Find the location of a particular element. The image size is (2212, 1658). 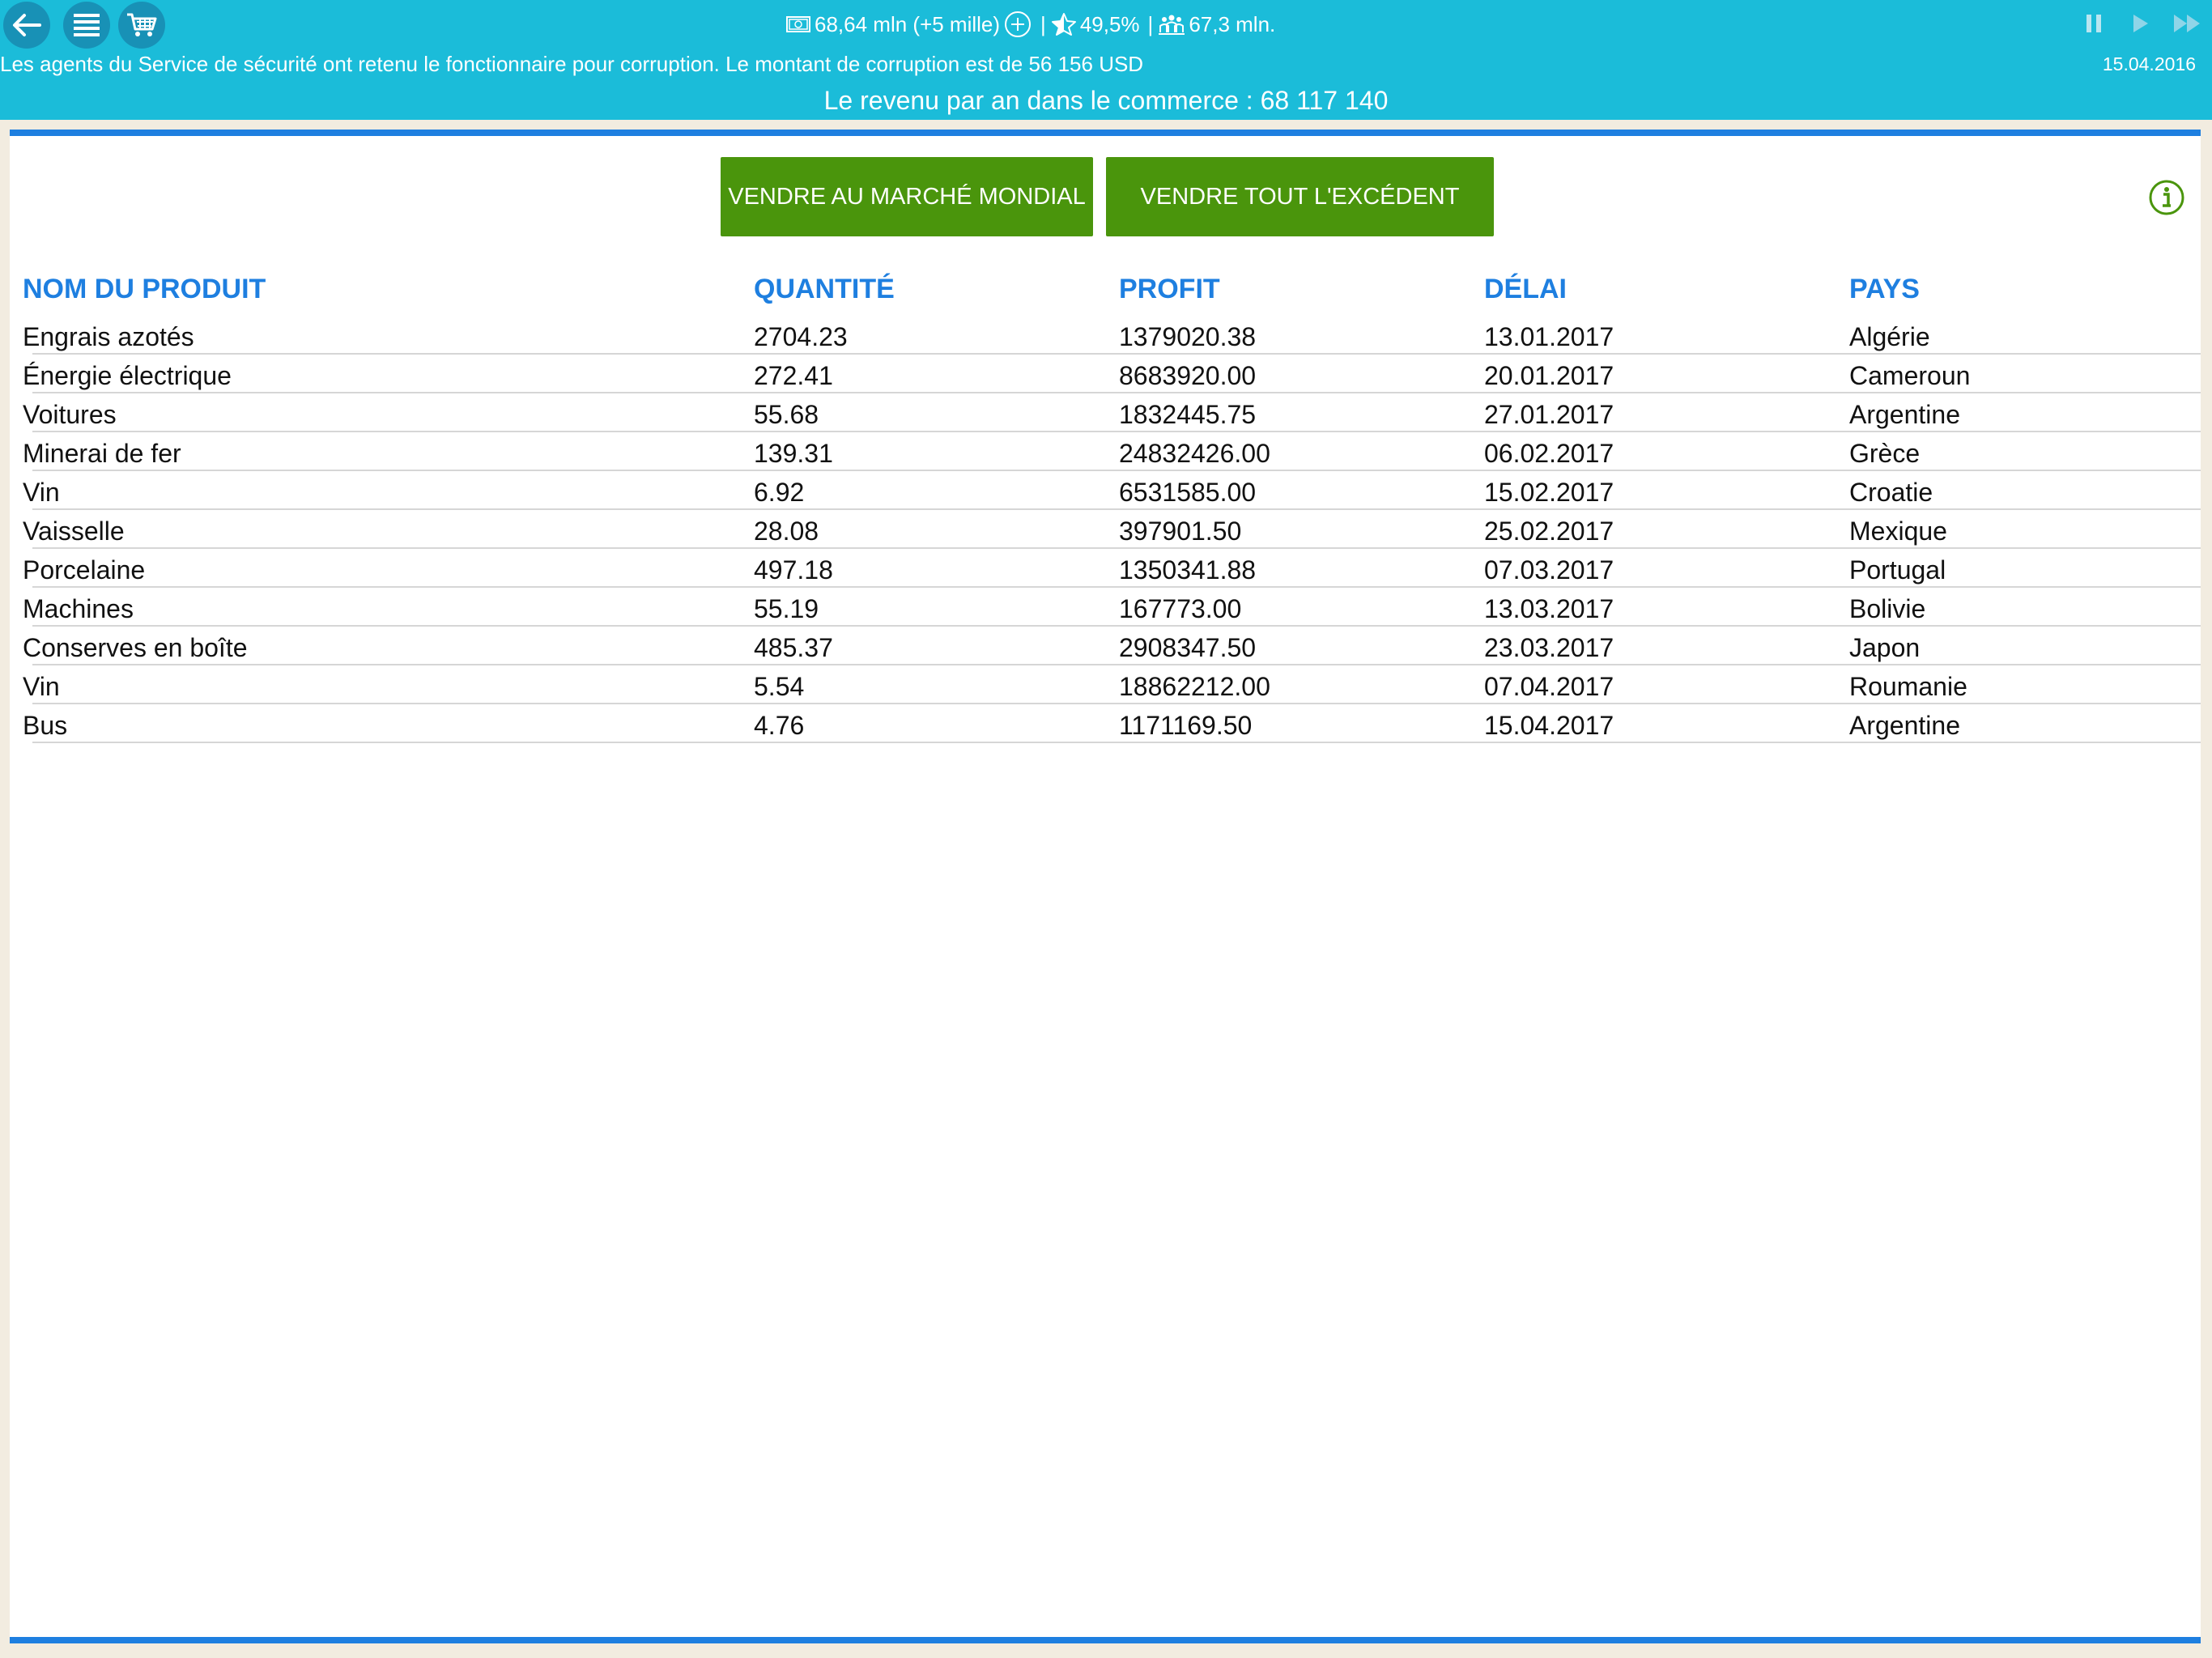

profit-cell: 1832445.75 is located at coordinates (1188, 414).